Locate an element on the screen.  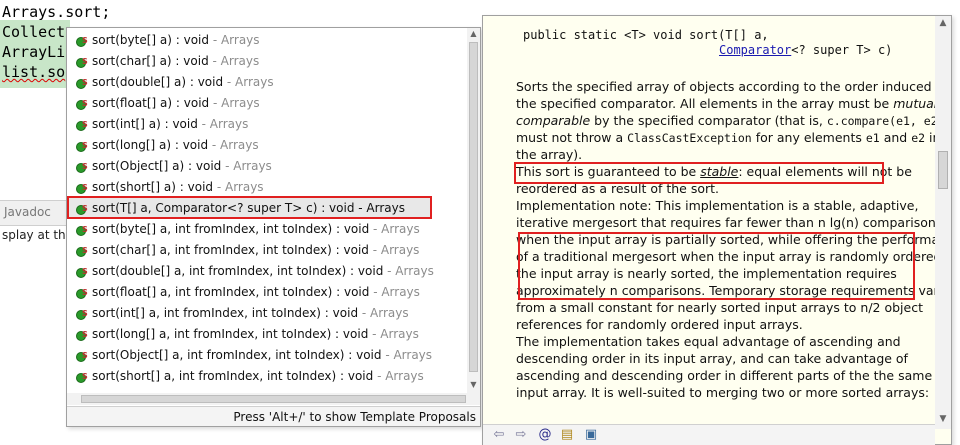
method-signature: public static <T> void sort(T[] a, is located at coordinates (646, 35).